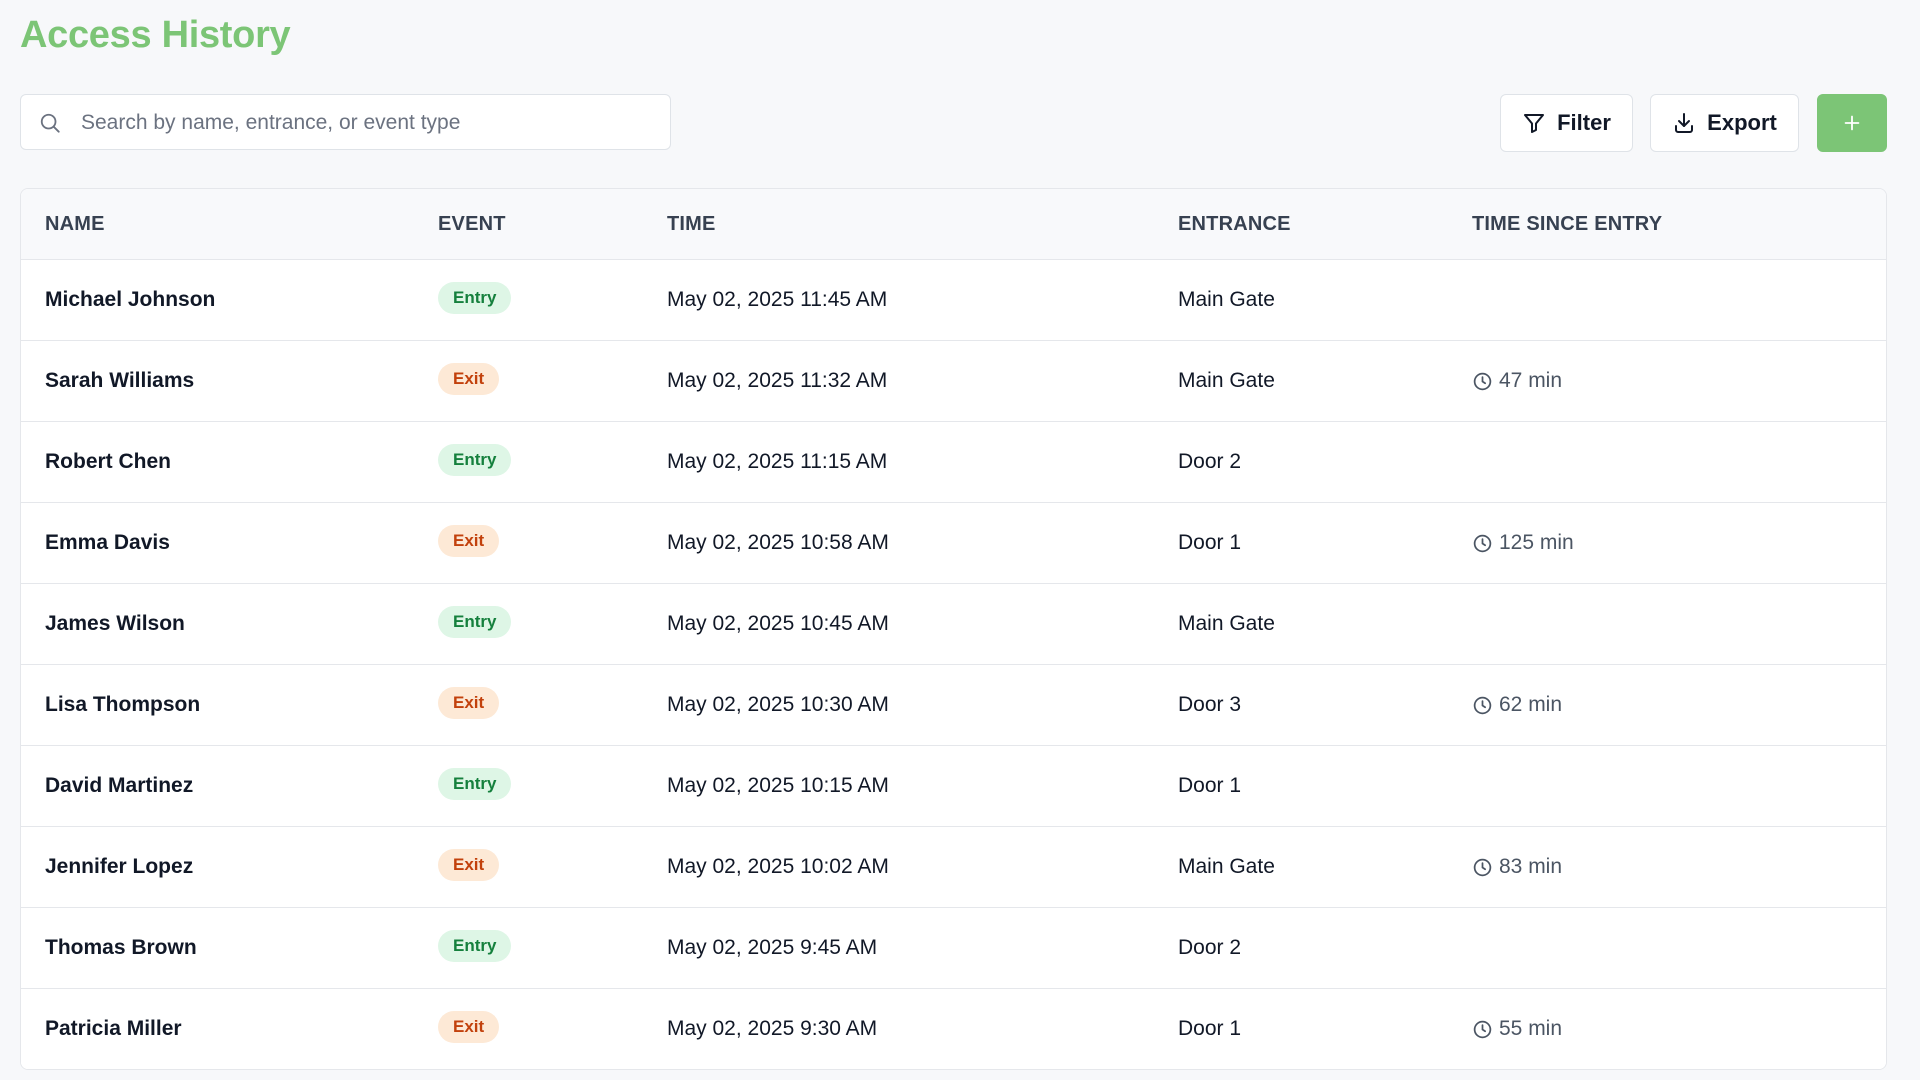 The image size is (1920, 1080). What do you see at coordinates (772, 947) in the screenshot?
I see `cell-time: May 02, 2025 9:45 AM` at bounding box center [772, 947].